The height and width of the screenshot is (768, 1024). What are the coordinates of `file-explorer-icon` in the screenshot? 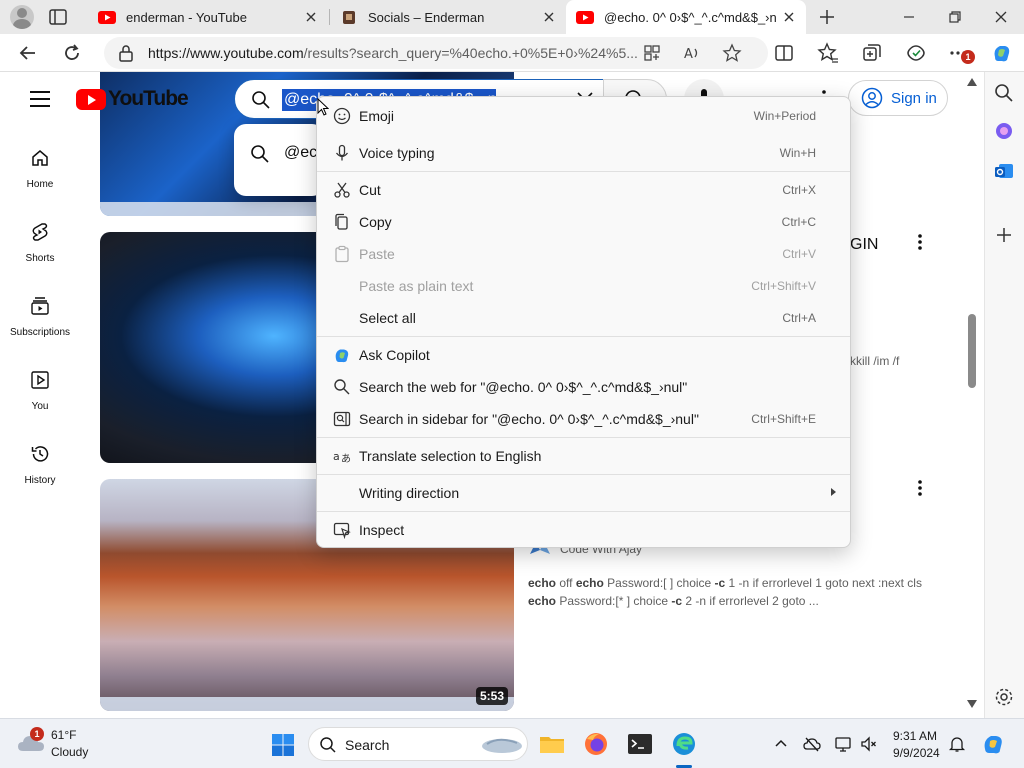 It's located at (552, 744).